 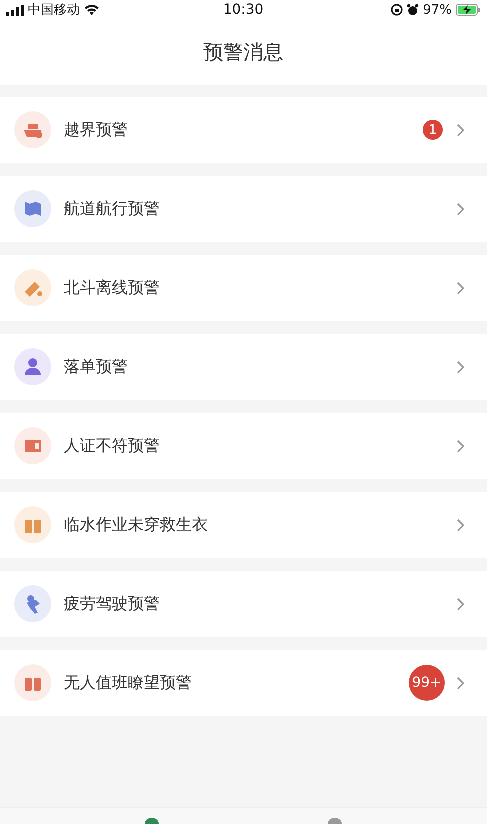 What do you see at coordinates (33, 446) in the screenshot?
I see `id-card-icon` at bounding box center [33, 446].